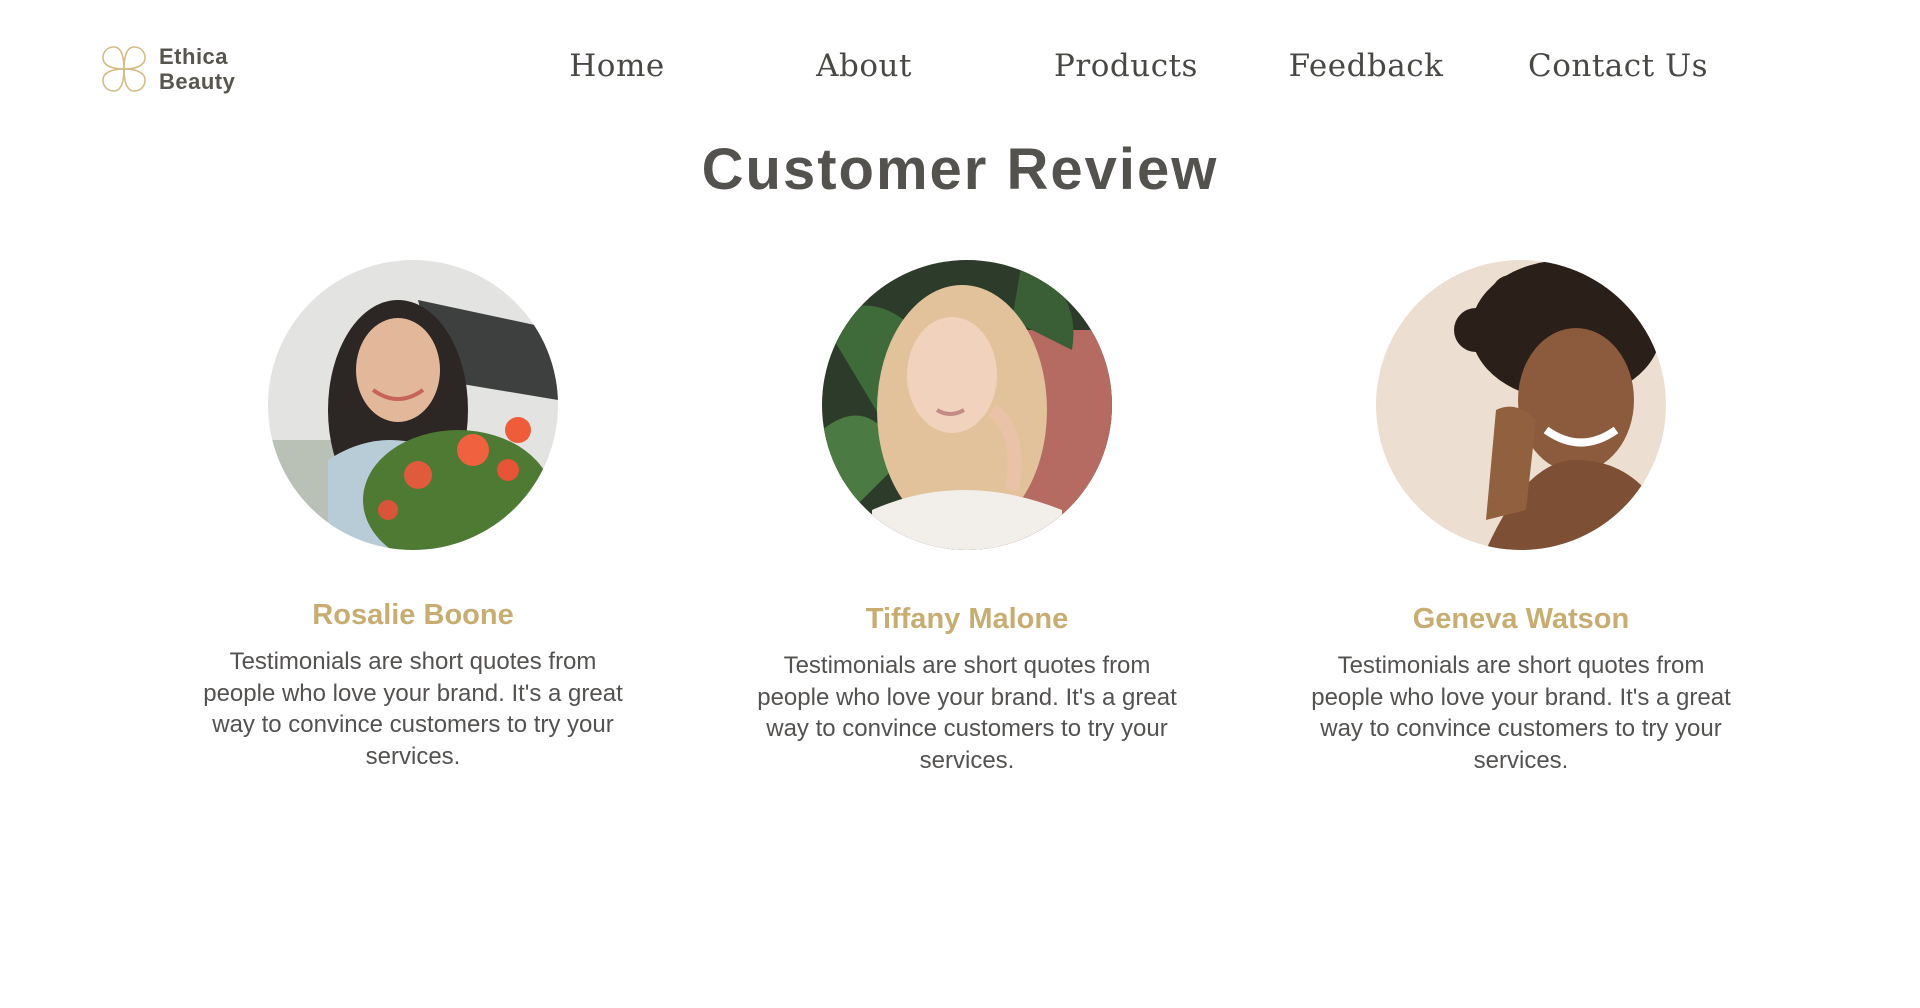 The height and width of the screenshot is (1008, 1920). Describe the element at coordinates (960, 73) in the screenshot. I see `main-nav: Home About Products Feedback Contact Us` at that location.